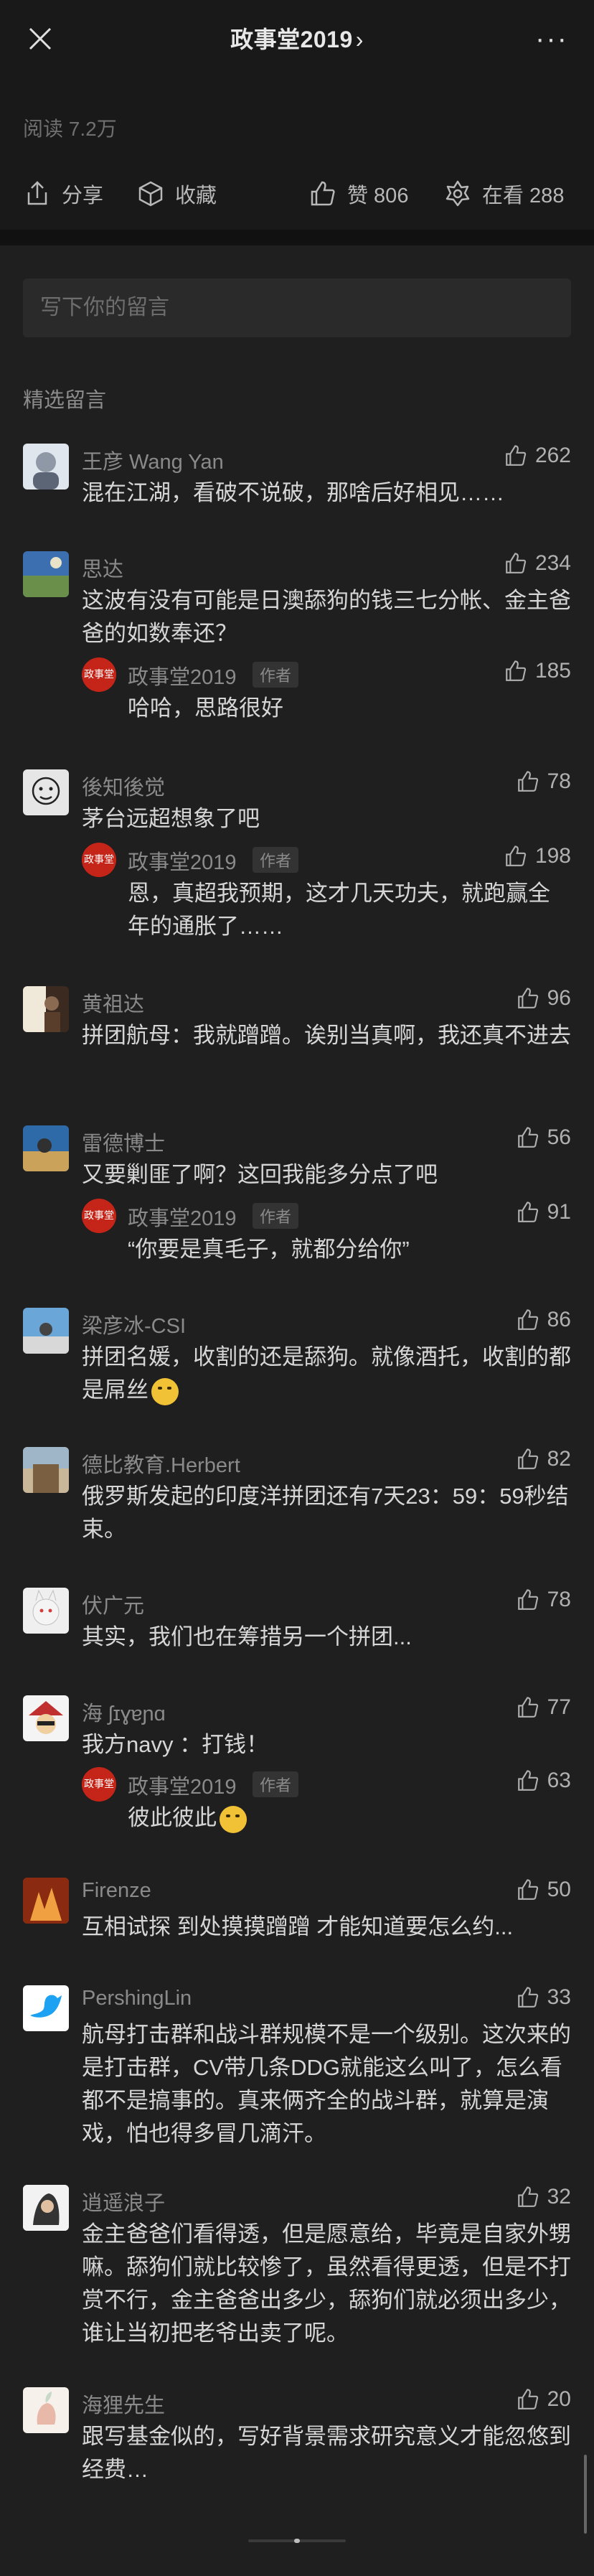 The width and height of the screenshot is (594, 2576). Describe the element at coordinates (165, 1391) in the screenshot. I see `smirk-emoji-icon` at that location.